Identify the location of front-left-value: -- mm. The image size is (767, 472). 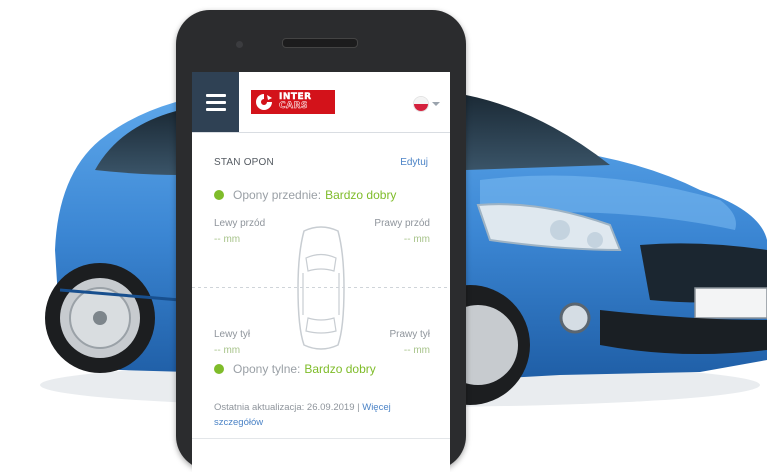
(227, 239).